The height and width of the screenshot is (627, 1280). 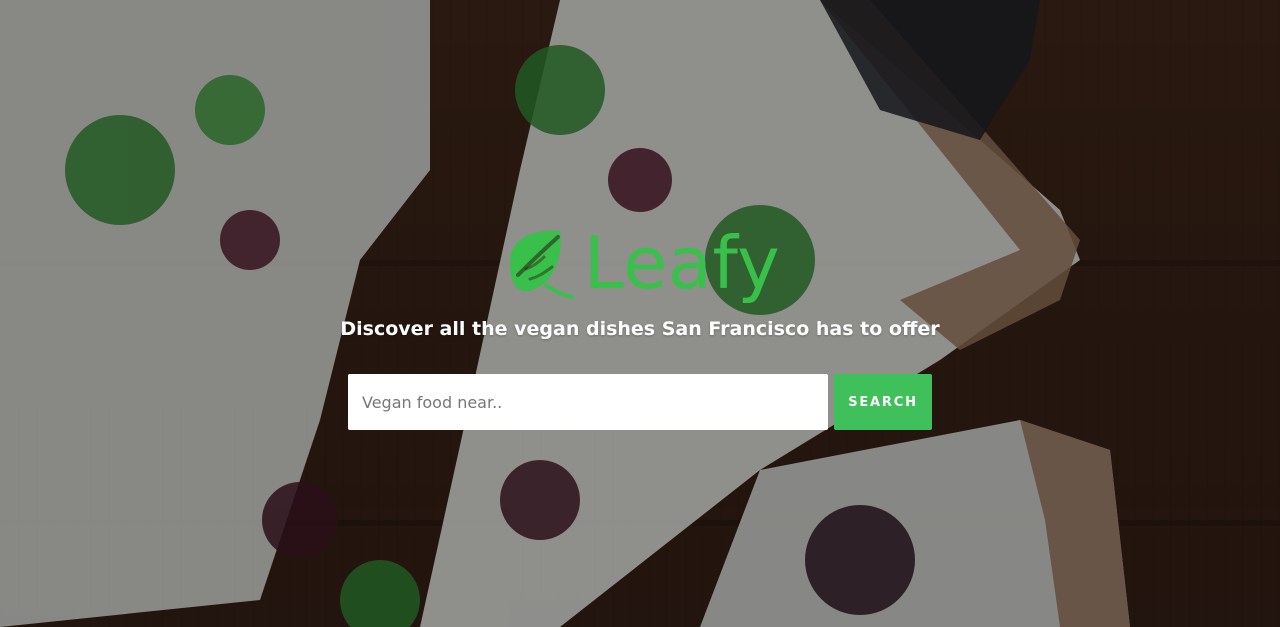 What do you see at coordinates (588, 402) in the screenshot?
I see `search-input` at bounding box center [588, 402].